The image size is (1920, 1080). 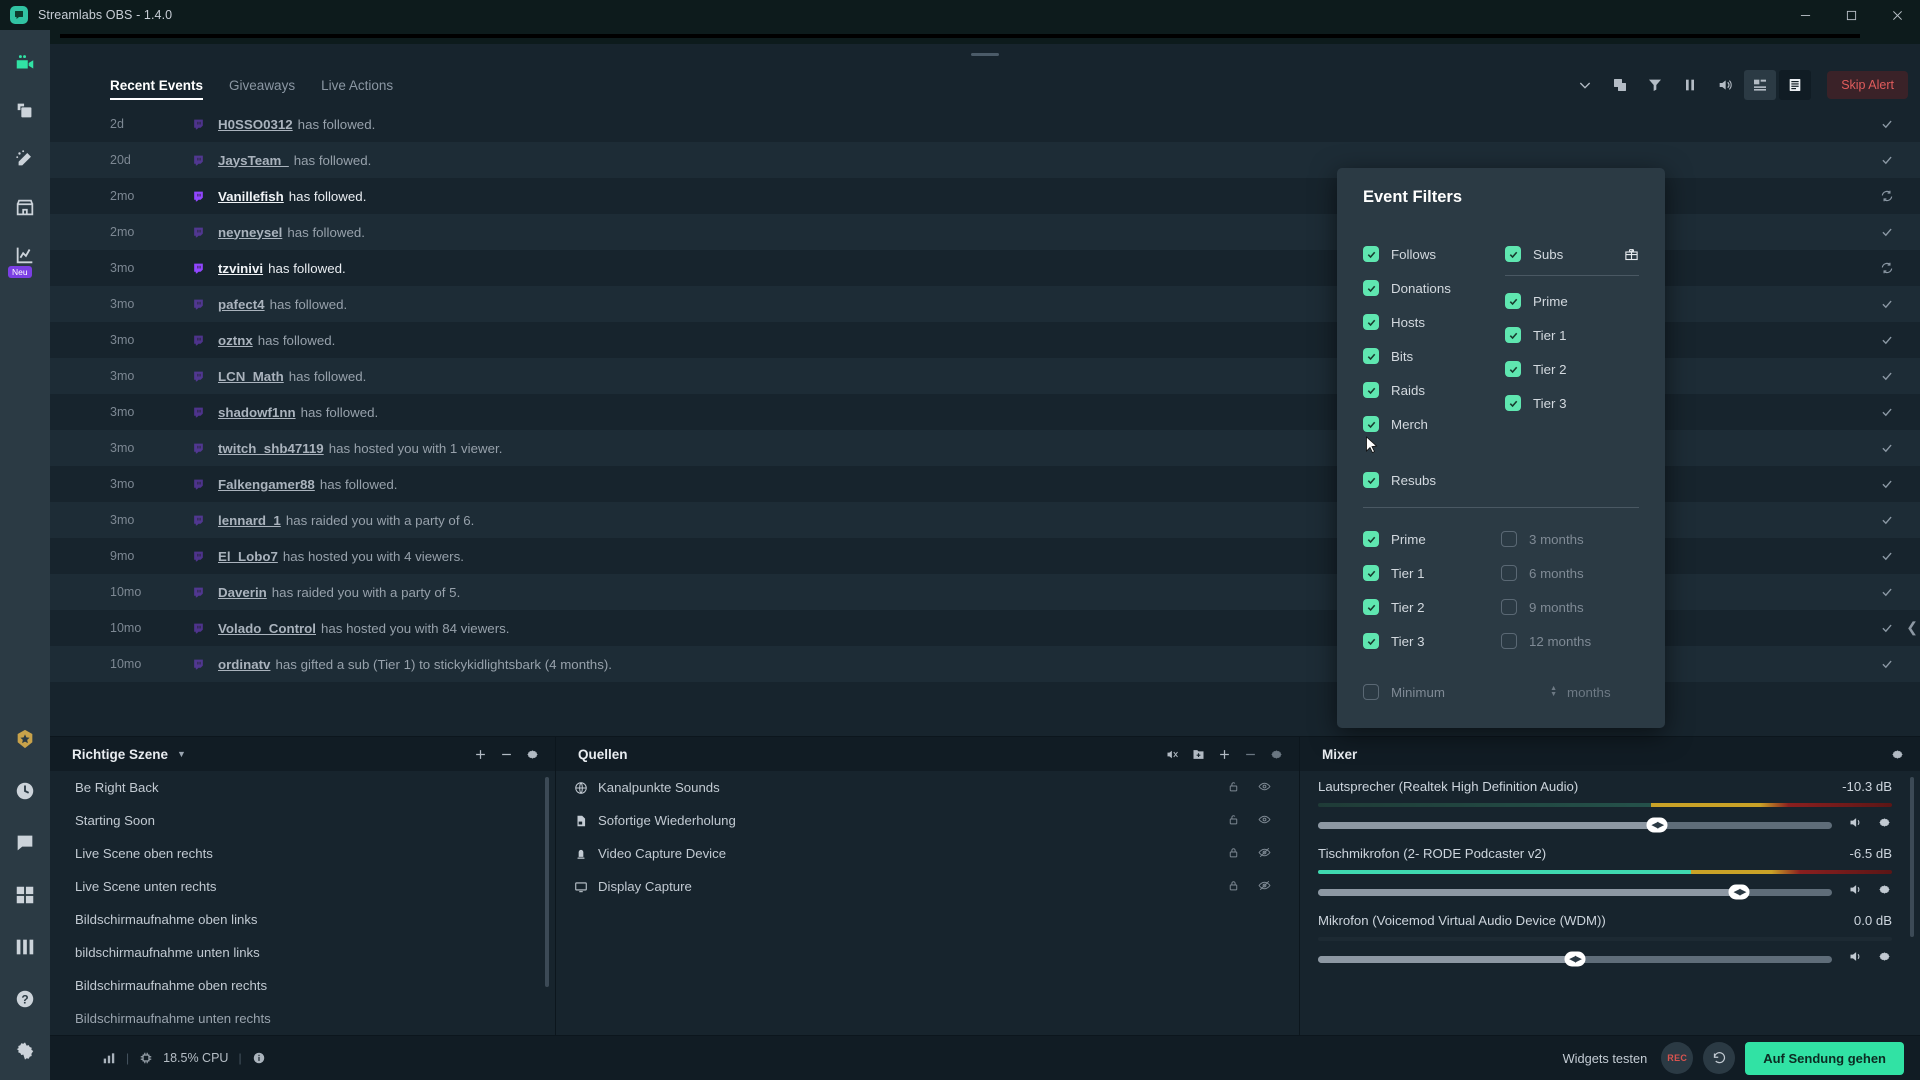 I want to click on event-username: tzvinivi, so click(x=240, y=268).